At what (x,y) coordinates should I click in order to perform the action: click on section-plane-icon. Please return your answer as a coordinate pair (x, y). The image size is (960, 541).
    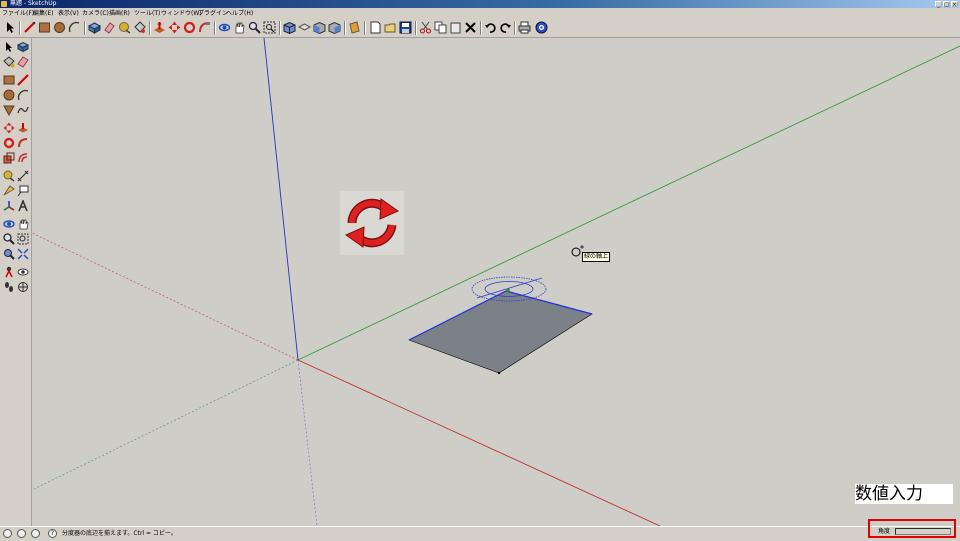
    Looking at the image, I should click on (23, 287).